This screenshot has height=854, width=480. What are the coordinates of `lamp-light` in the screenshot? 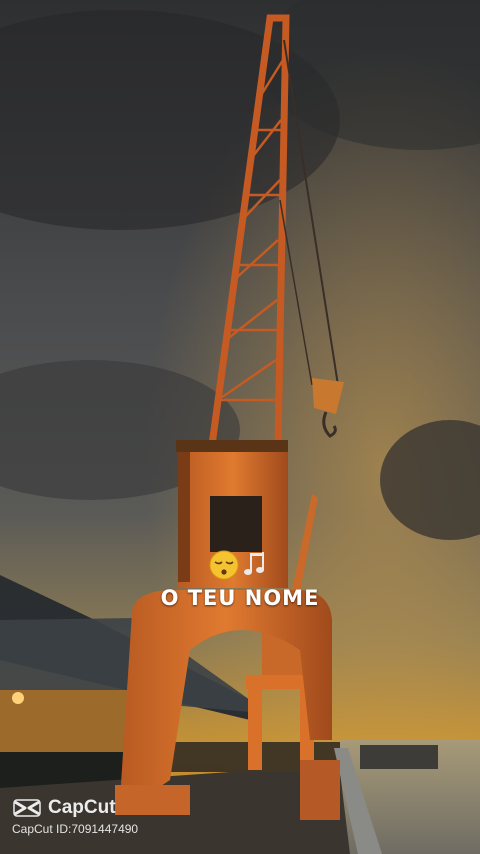 It's located at (18, 698).